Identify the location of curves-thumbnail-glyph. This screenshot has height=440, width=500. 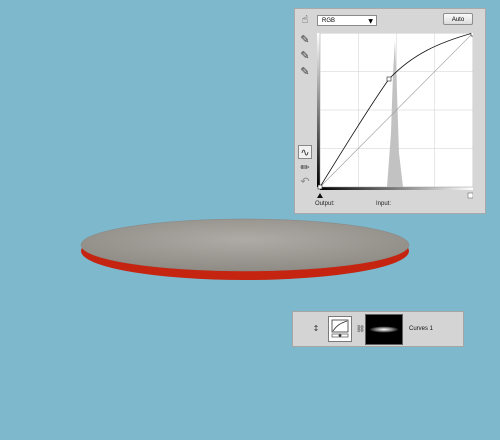
(340, 328).